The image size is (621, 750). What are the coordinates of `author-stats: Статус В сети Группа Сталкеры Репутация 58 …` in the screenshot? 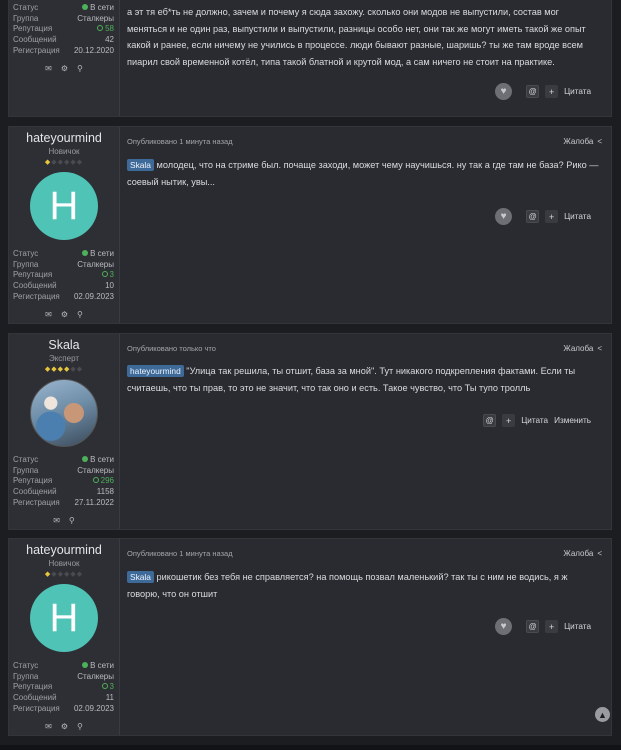 It's located at (63, 29).